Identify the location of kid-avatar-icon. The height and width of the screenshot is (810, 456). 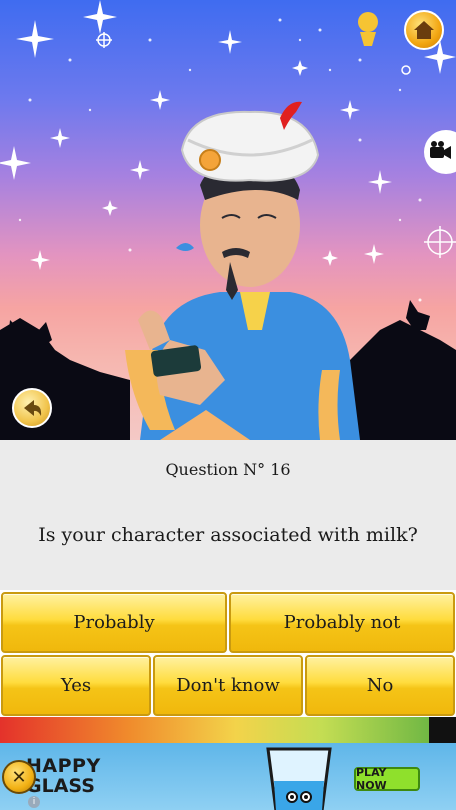
(368, 29).